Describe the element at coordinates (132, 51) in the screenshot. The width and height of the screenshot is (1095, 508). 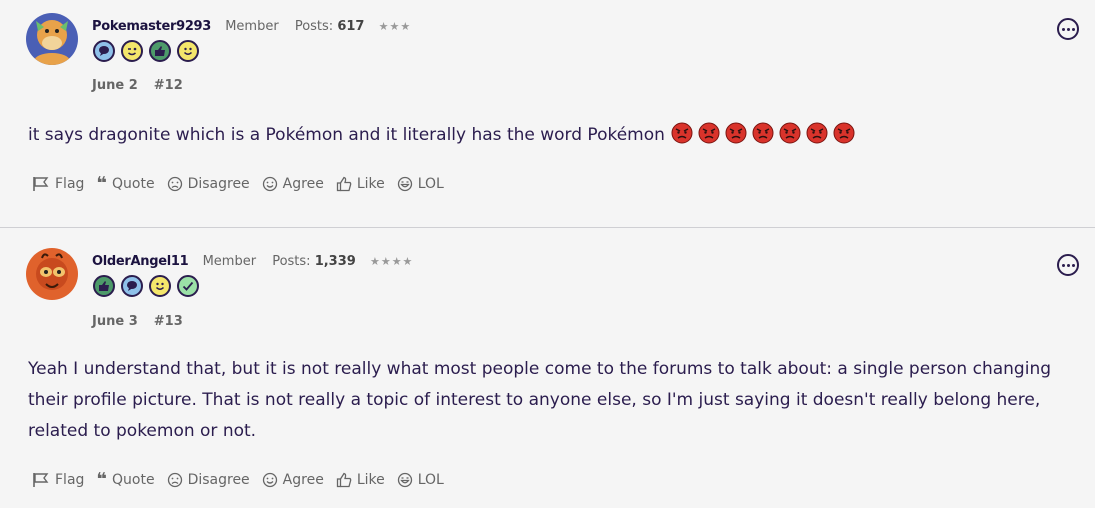
I see `wink-face-badge-icon` at that location.